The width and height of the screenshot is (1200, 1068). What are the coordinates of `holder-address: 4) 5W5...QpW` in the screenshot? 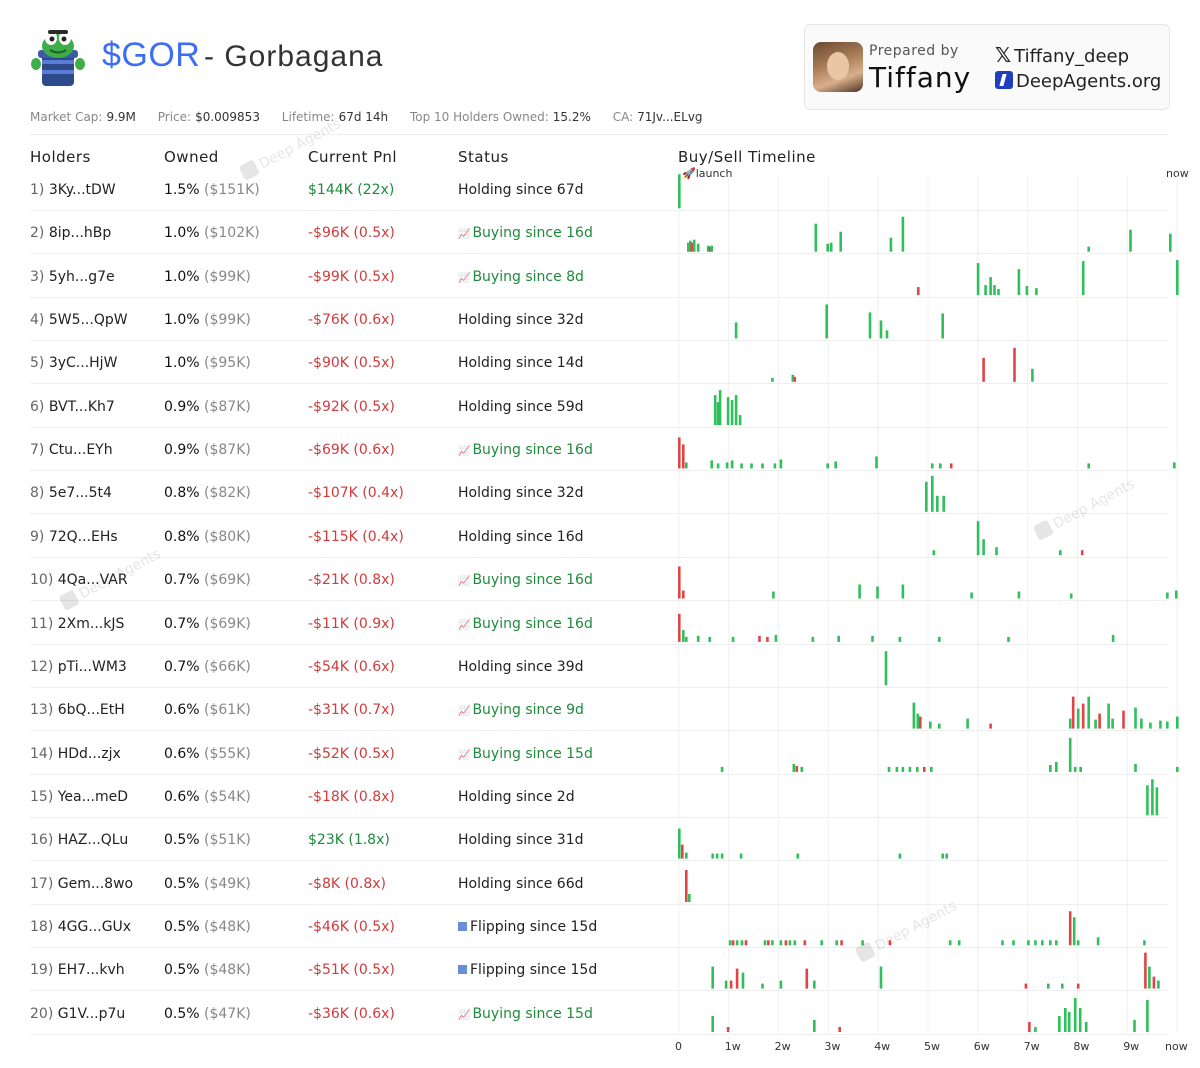 It's located at (79, 320).